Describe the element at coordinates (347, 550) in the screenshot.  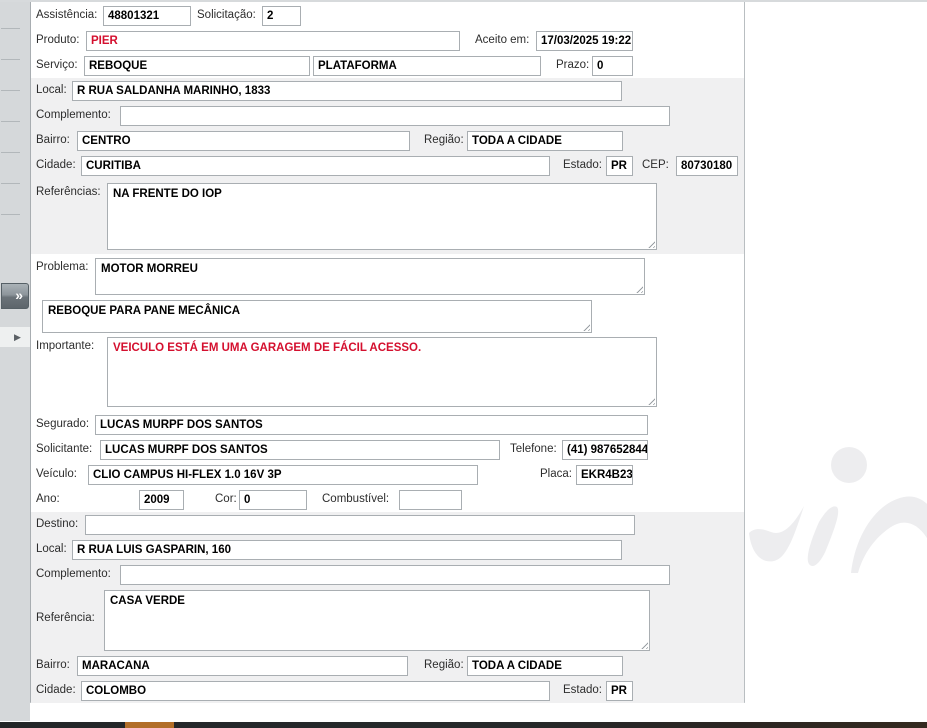
I see `destino-local-input: R RUA LUIS GASPARIN, 160` at that location.